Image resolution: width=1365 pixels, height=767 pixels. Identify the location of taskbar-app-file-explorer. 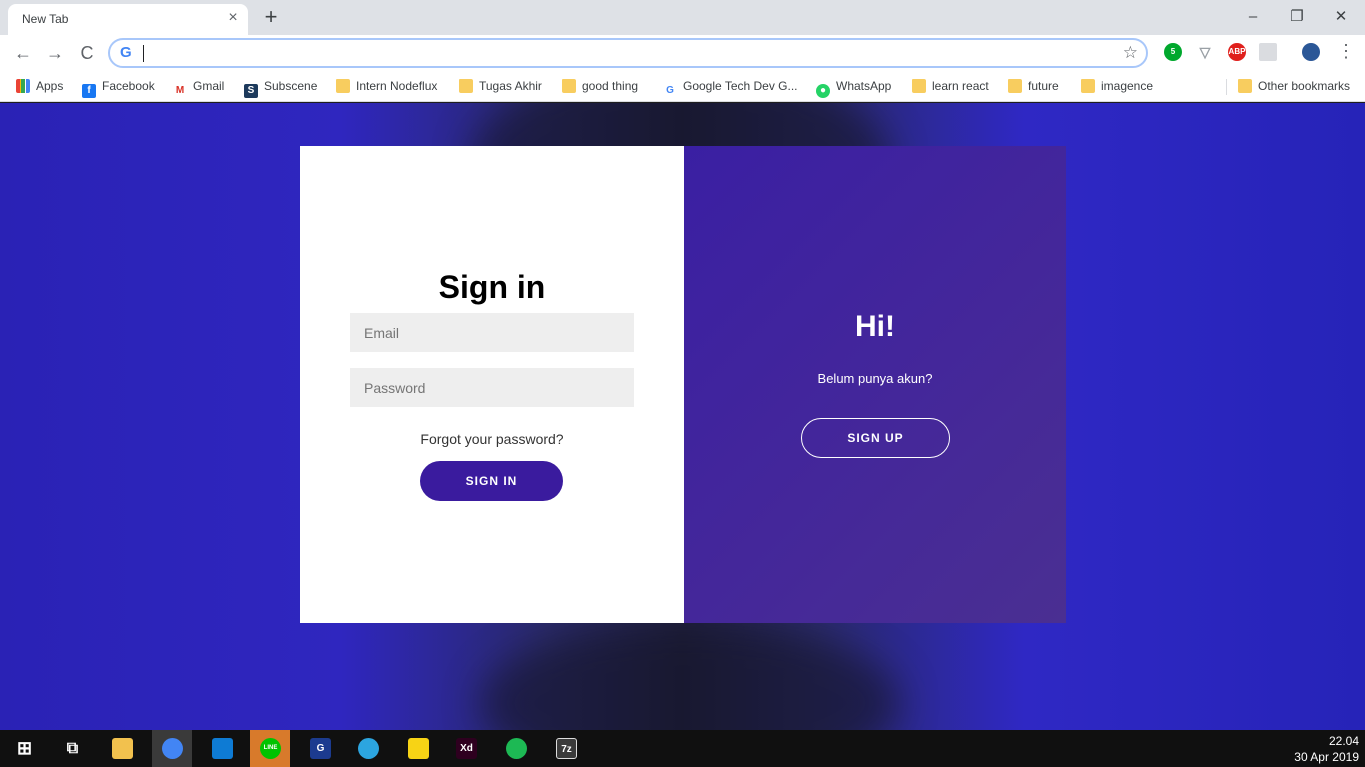
(122, 748).